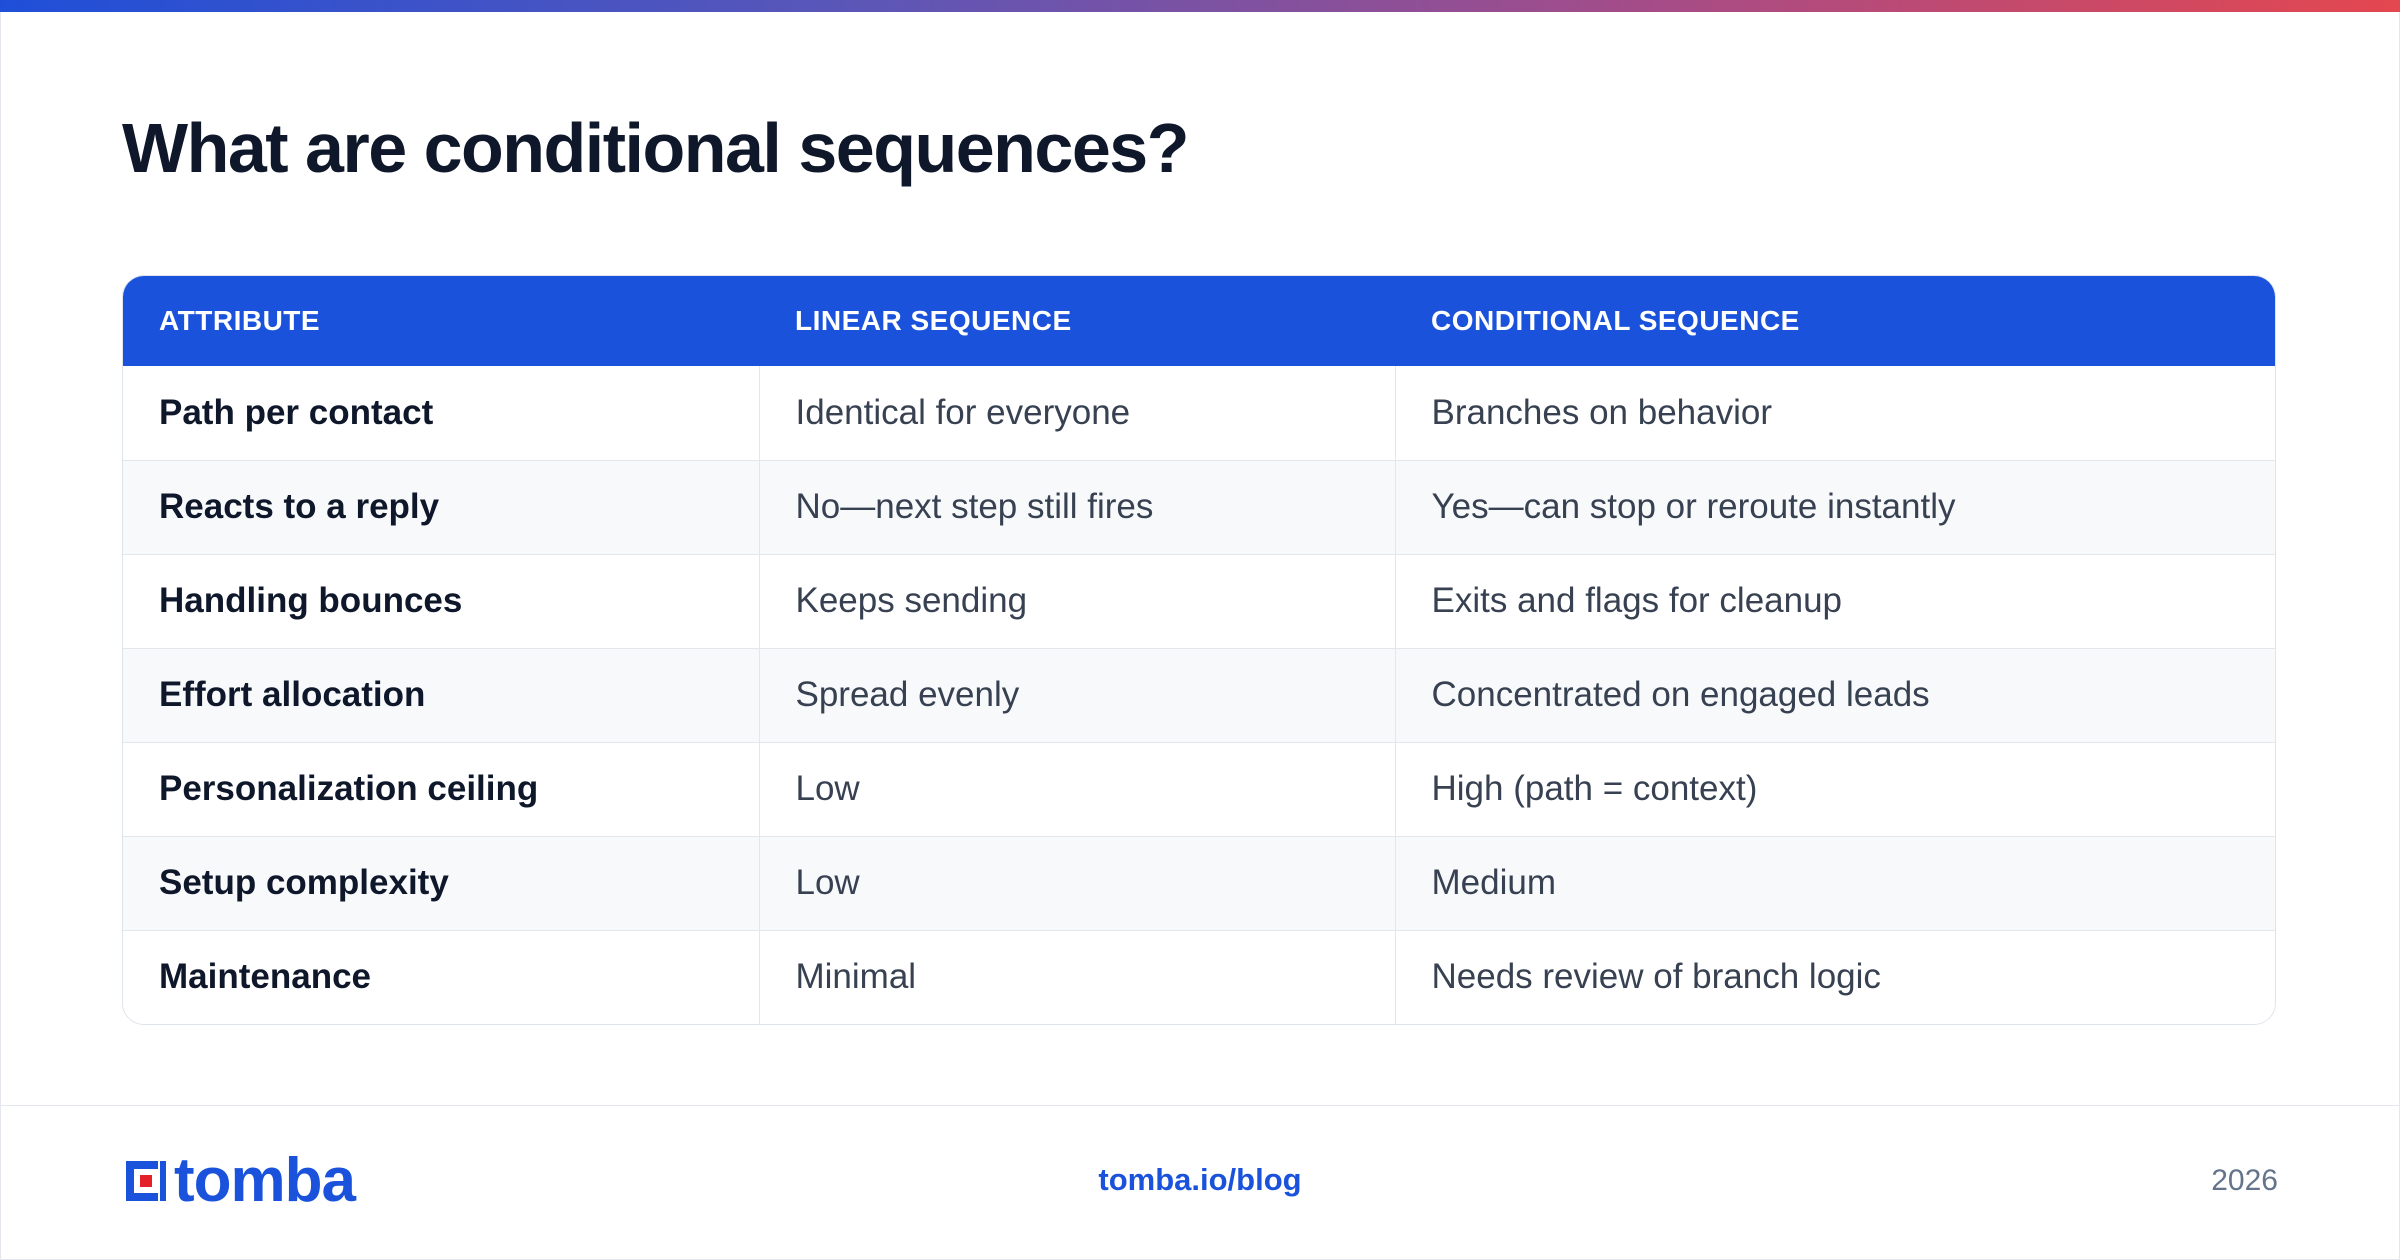 This screenshot has width=2400, height=1260. What do you see at coordinates (265, 1180) in the screenshot?
I see `logo-wordmark: tomba` at bounding box center [265, 1180].